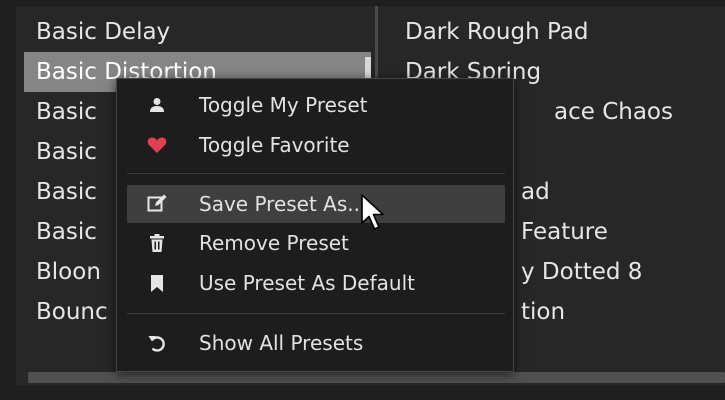  What do you see at coordinates (157, 283) in the screenshot?
I see `bookmark-icon` at bounding box center [157, 283].